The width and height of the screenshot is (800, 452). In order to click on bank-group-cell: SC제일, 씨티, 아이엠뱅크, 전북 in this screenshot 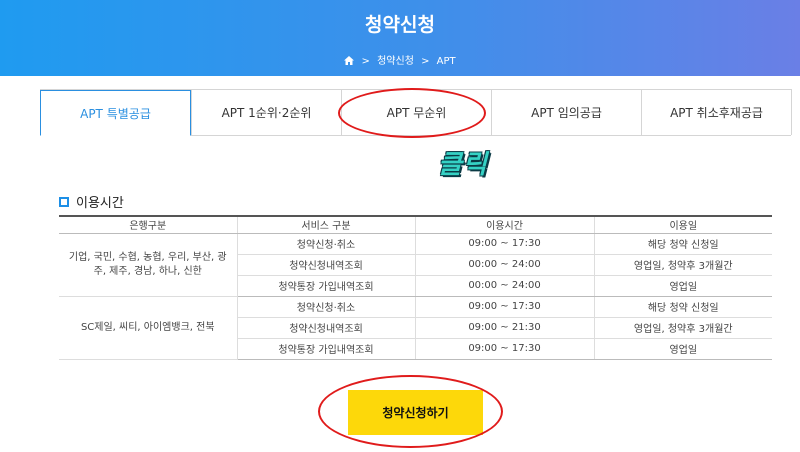, I will do `click(148, 328)`.